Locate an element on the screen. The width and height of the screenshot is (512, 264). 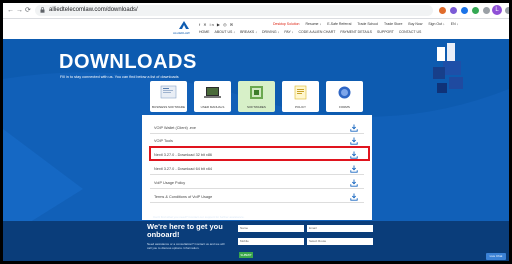
category-card: POLICY is located at coordinates (300, 96).